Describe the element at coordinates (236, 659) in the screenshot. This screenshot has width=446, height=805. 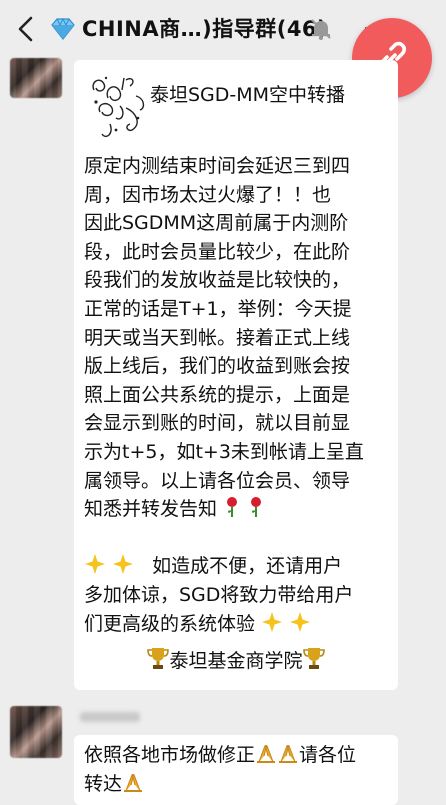
I see `signature: 泰坦基金商学院` at that location.